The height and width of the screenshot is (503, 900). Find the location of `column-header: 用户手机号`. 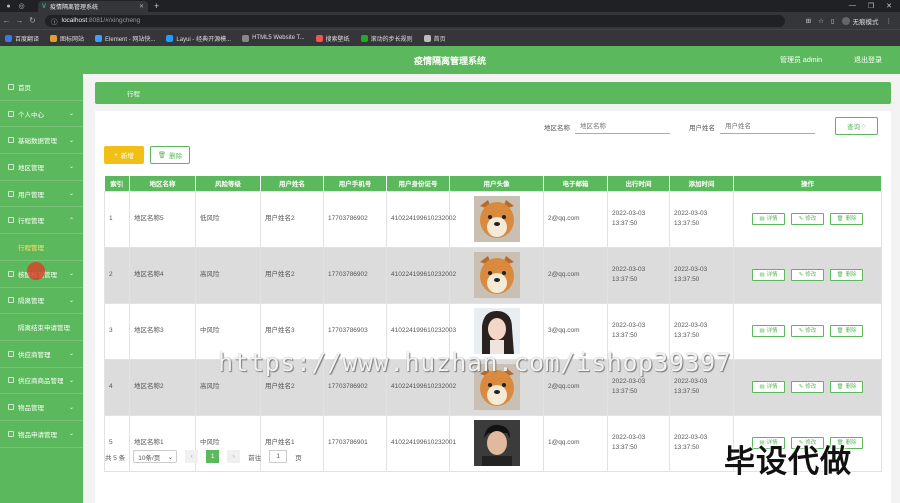

column-header: 用户手机号 is located at coordinates (355, 183).